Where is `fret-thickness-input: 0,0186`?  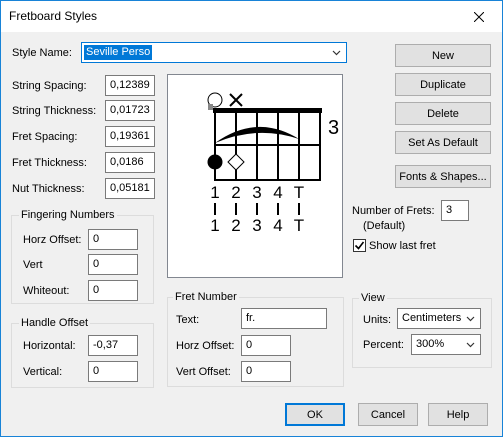 fret-thickness-input: 0,0186 is located at coordinates (130, 162).